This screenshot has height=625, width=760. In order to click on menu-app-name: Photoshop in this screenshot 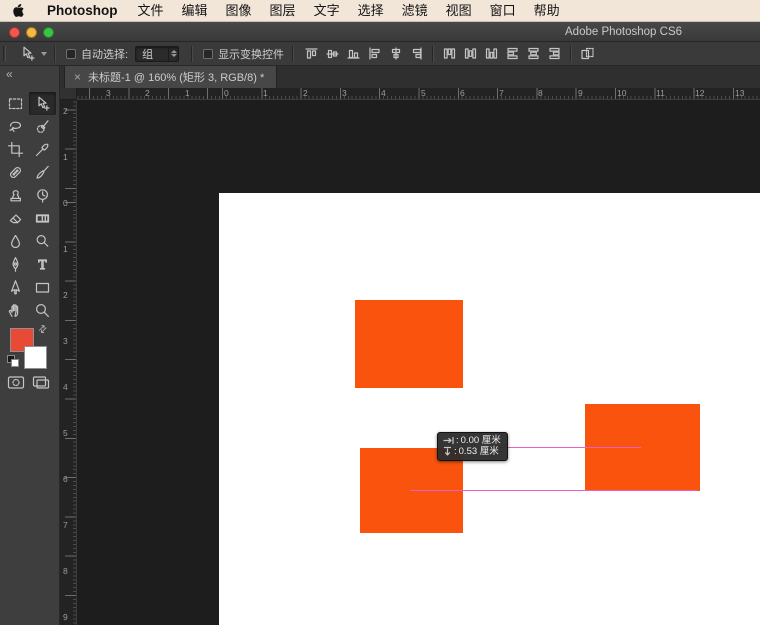, I will do `click(82, 11)`.